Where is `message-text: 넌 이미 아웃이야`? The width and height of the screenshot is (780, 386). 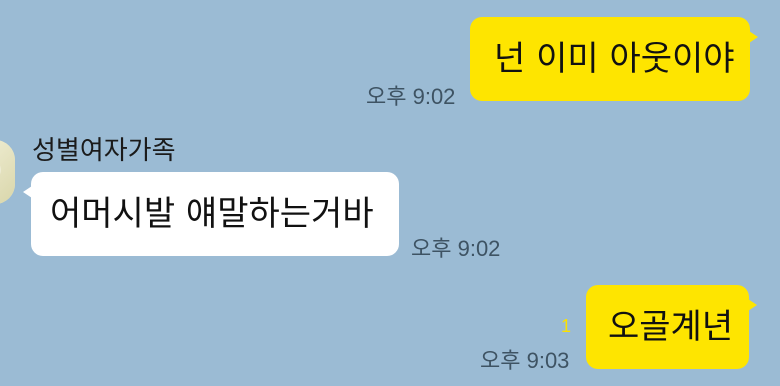
message-text: 넌 이미 아웃이야 is located at coordinates (614, 59).